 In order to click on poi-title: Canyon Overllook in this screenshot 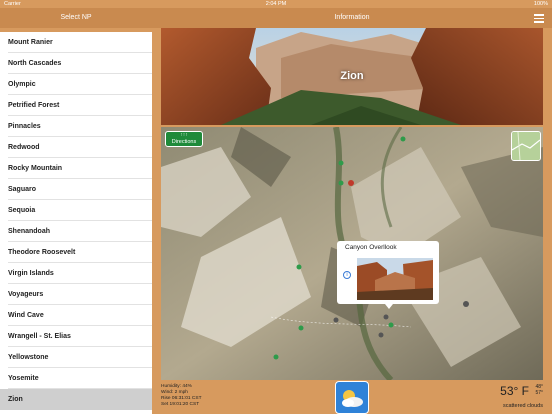, I will do `click(371, 247)`.